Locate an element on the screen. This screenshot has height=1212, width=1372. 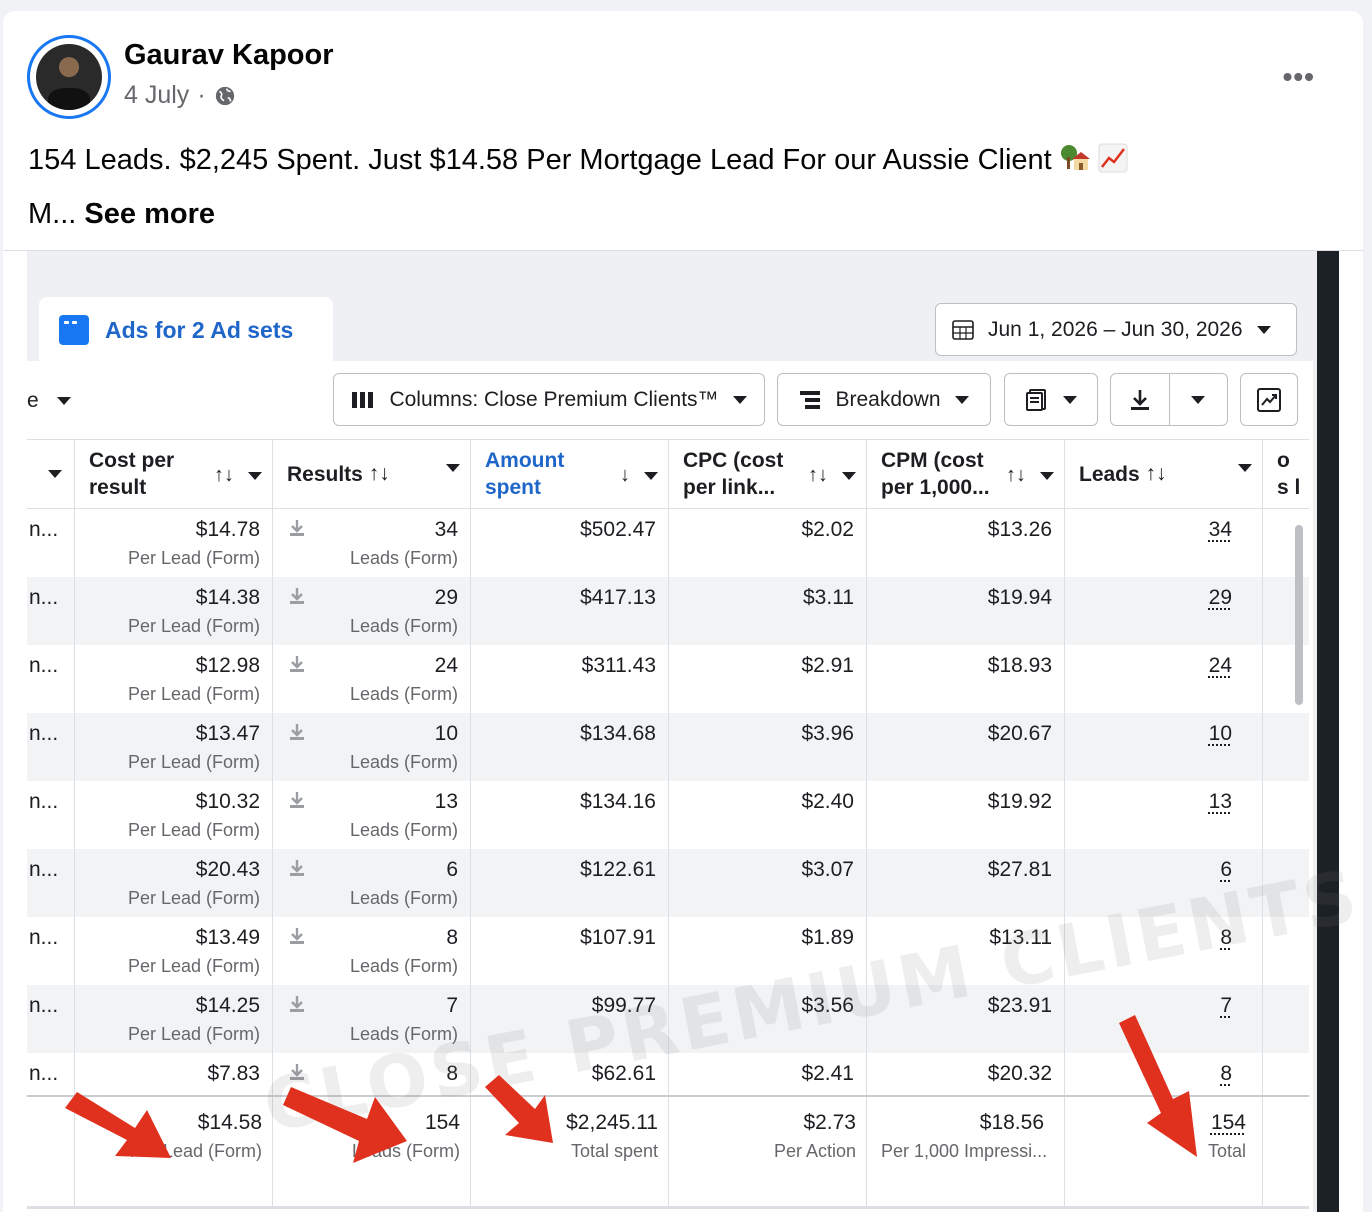
header-cpc: CPC (cost per link... ↑↓ is located at coordinates (768, 474).